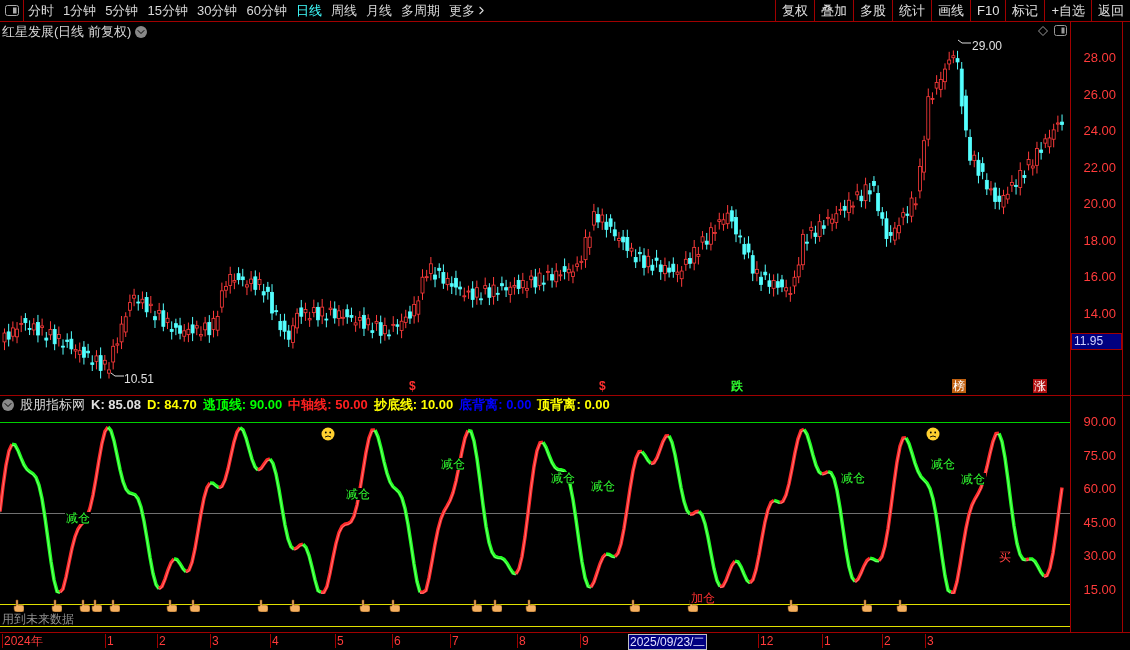 The image size is (1130, 650). I want to click on event-marker: 涨, so click(1040, 386).